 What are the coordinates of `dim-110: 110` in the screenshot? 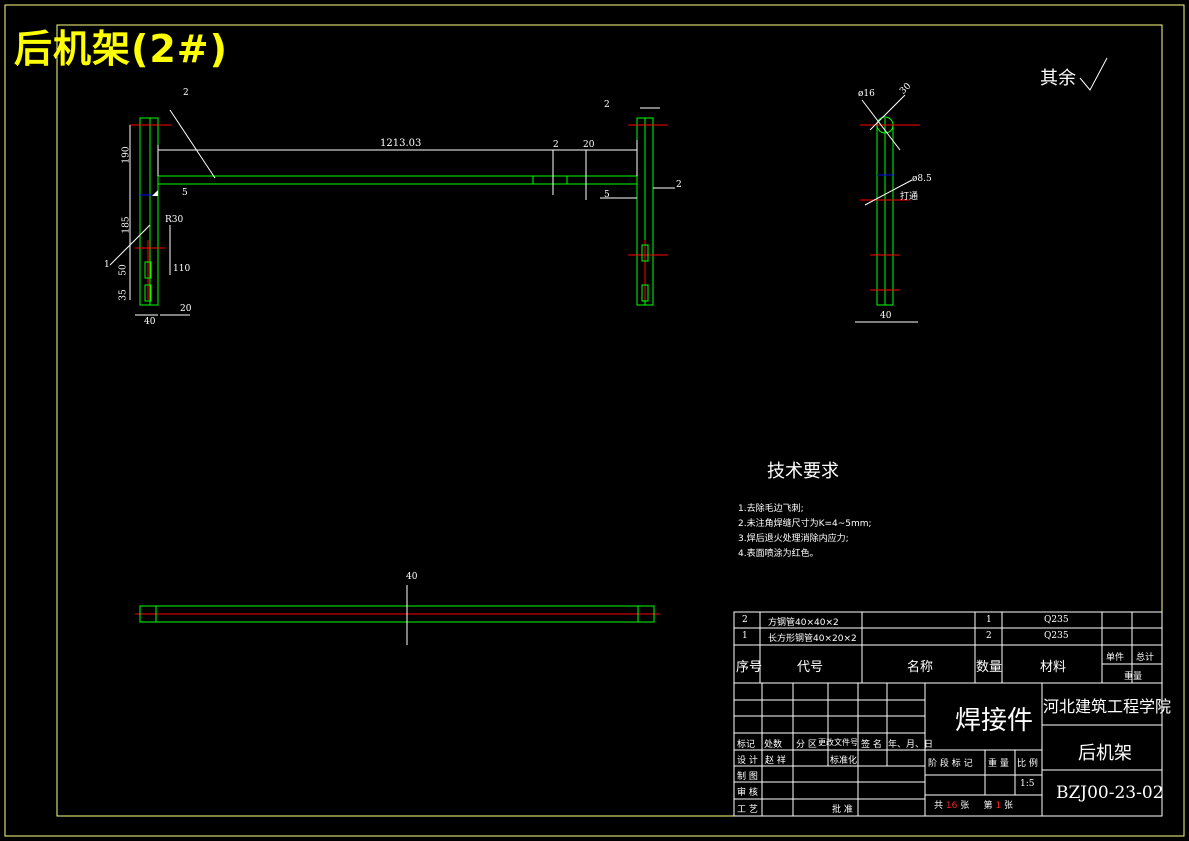 It's located at (182, 269).